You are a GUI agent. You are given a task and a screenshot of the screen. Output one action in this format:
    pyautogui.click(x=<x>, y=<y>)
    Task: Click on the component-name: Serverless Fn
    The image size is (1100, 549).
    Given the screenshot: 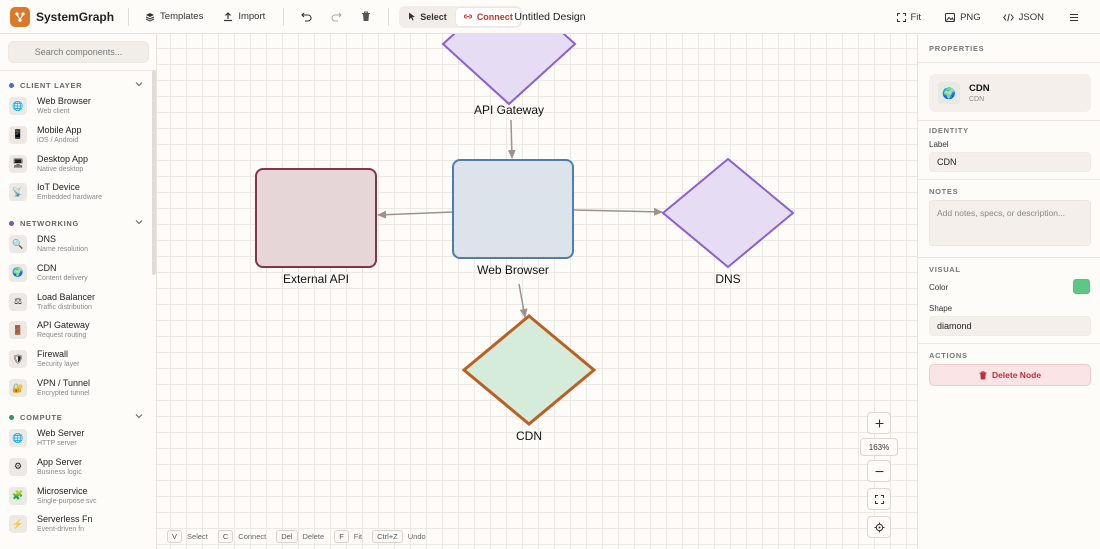 What is the action you would take?
    pyautogui.click(x=65, y=519)
    